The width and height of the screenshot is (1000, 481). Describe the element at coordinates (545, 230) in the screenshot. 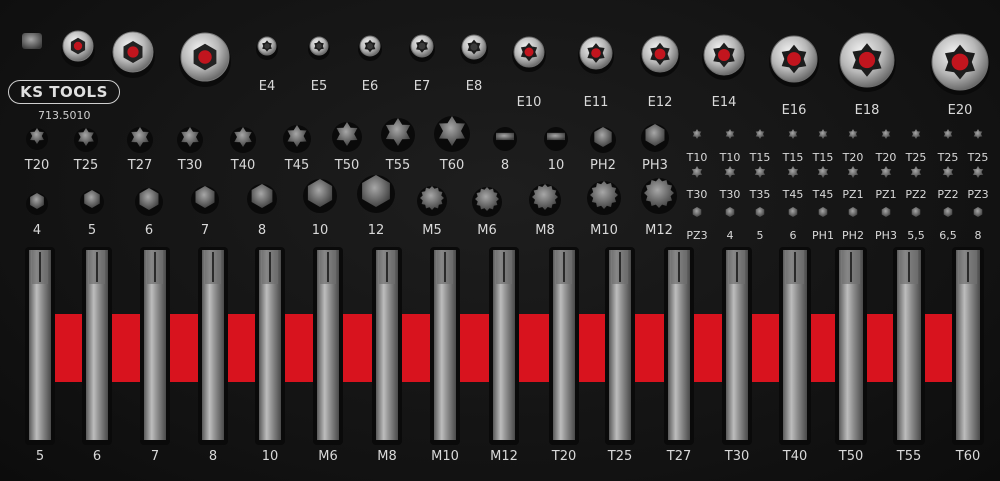

I see `bit-label: M8` at that location.